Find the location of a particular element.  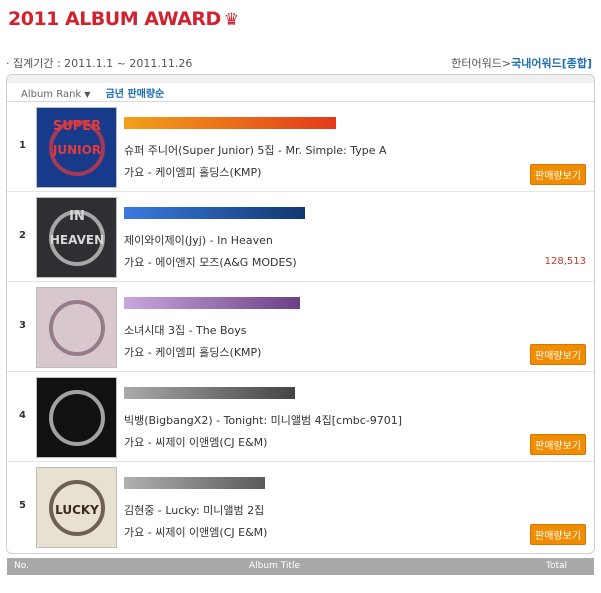

album-cover-image: SUPER JUNIOR is located at coordinates (76, 147).